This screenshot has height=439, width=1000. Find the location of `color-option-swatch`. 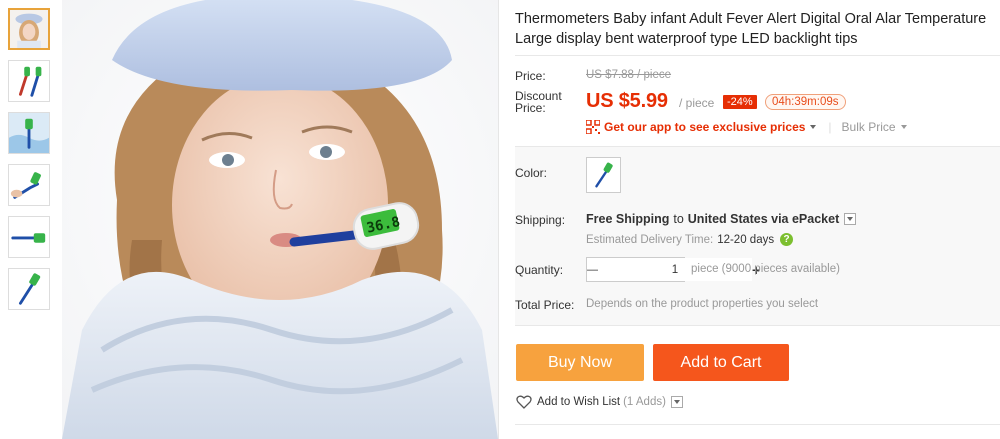

color-option-swatch is located at coordinates (603, 175).